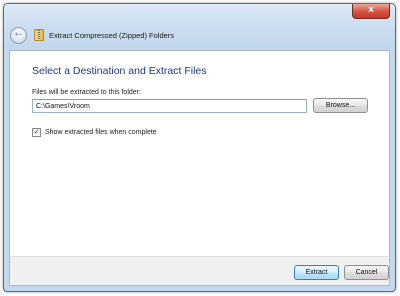 Image resolution: width=400 pixels, height=296 pixels. What do you see at coordinates (169, 106) in the screenshot?
I see `destination-path-input` at bounding box center [169, 106].